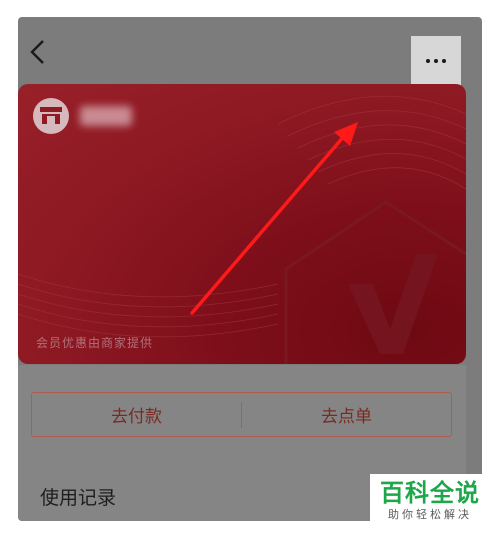  I want to click on watermark-title: 百科全说, so click(430, 493).